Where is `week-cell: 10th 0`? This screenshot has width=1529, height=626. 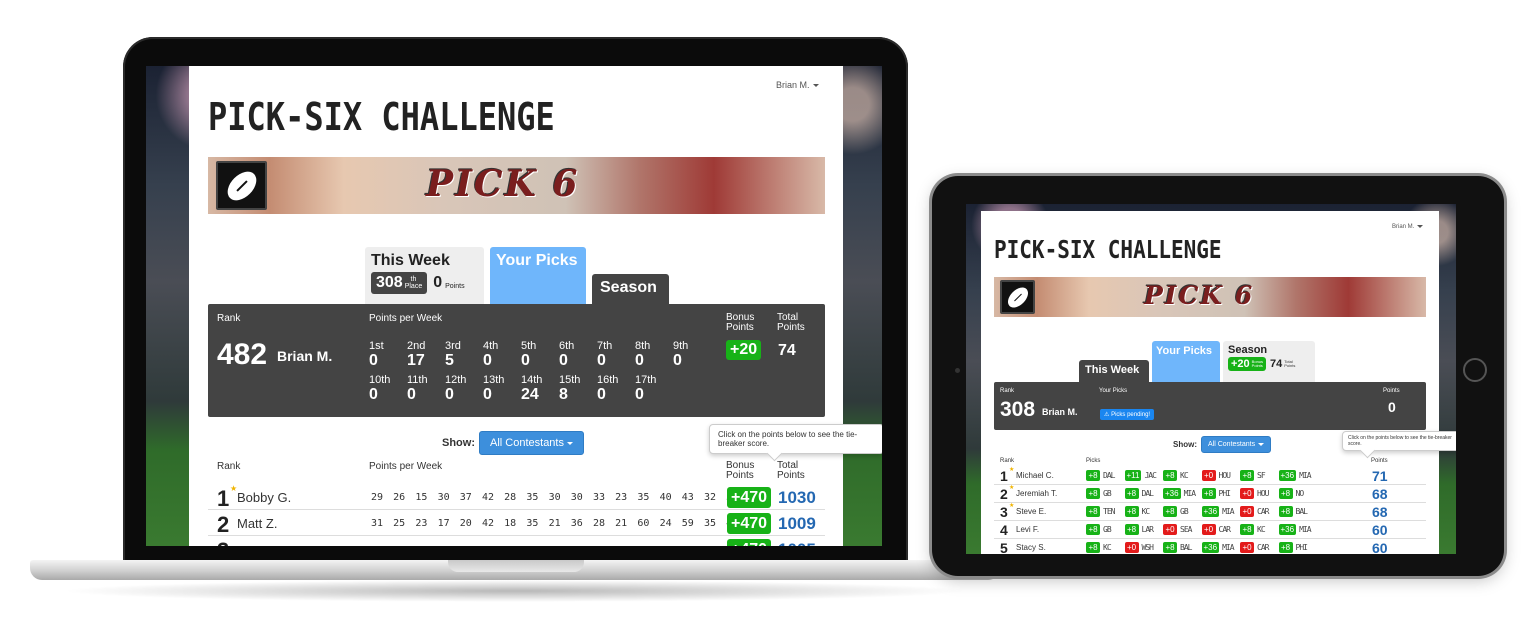
week-cell: 10th 0 is located at coordinates (379, 388).